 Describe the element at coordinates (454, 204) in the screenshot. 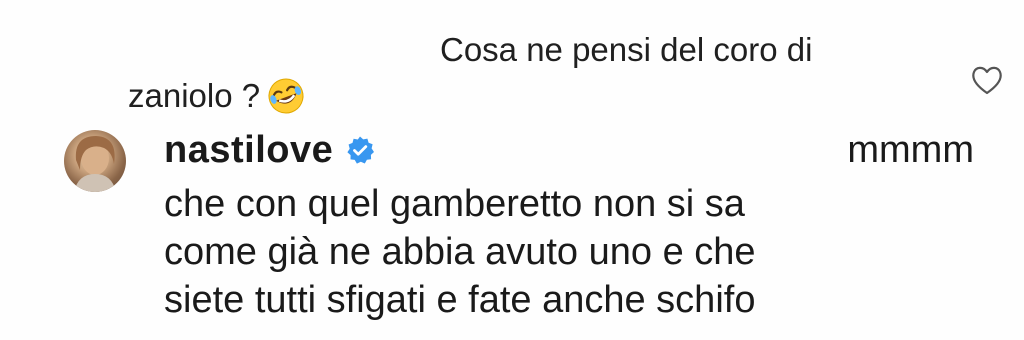

I see `reply-line-1: che con quel gamberetto non si sa` at that location.